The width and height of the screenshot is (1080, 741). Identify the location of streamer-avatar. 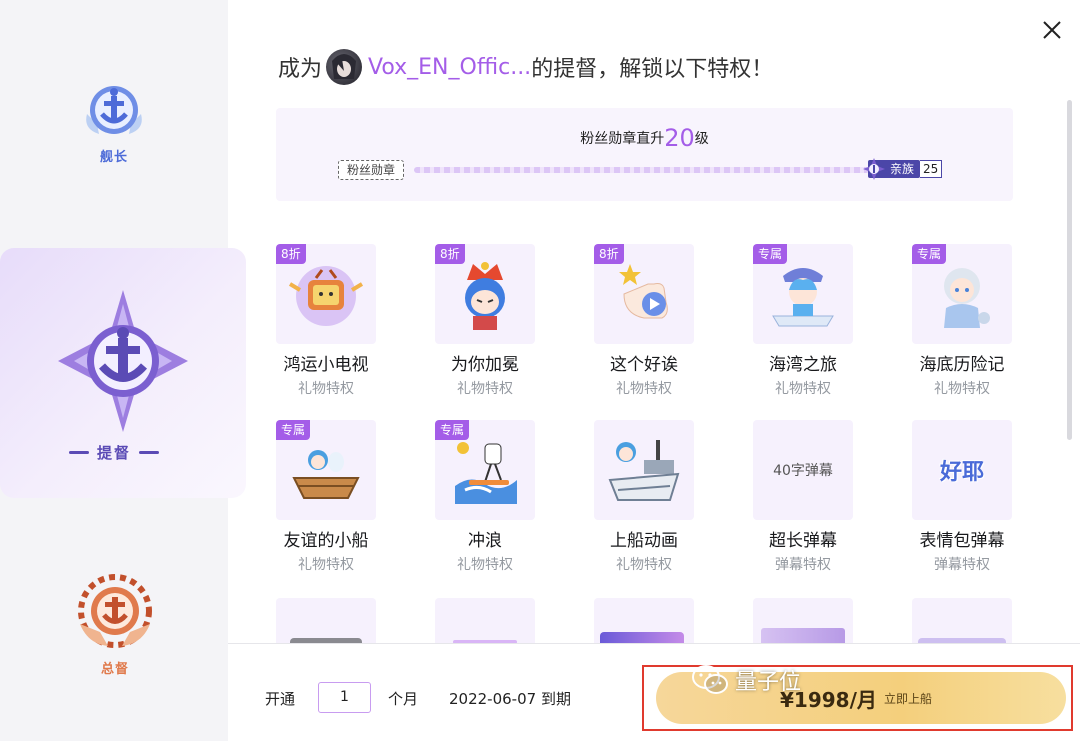
(344, 67).